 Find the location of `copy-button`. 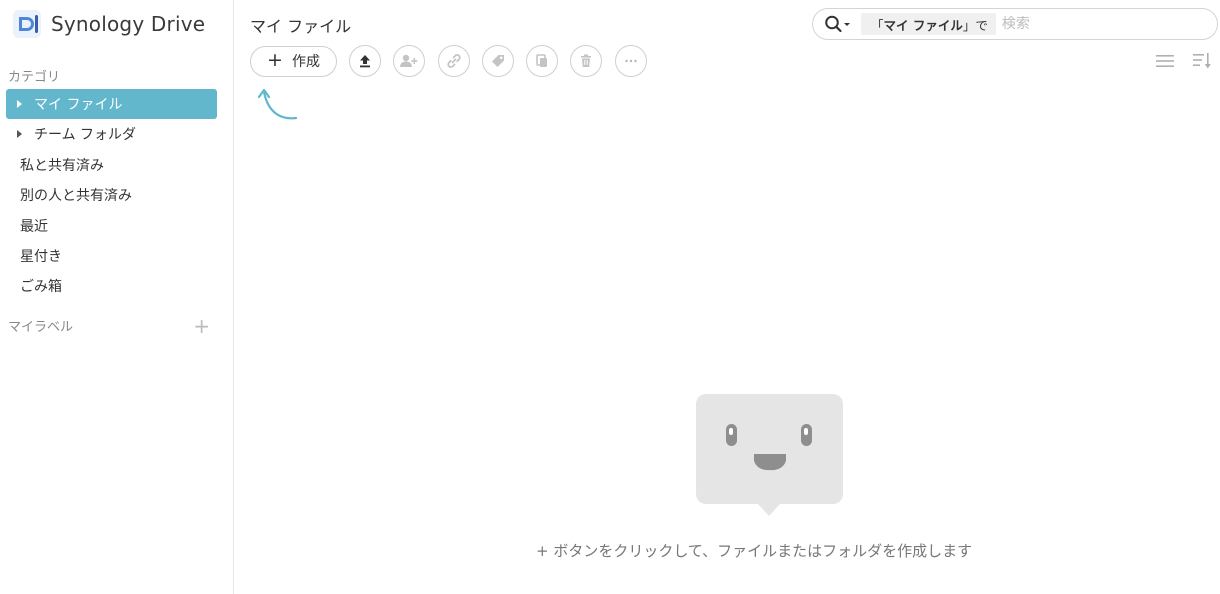

copy-button is located at coordinates (542, 61).